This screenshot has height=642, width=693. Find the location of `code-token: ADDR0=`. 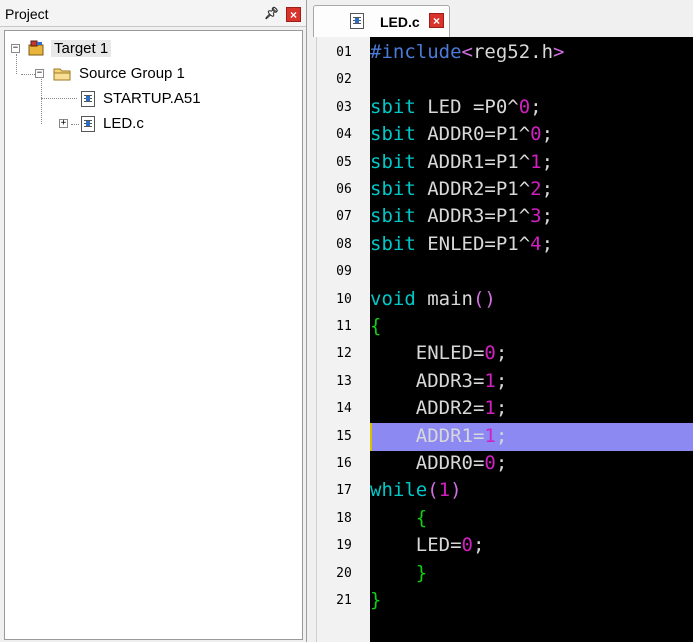

code-token: ADDR0= is located at coordinates (427, 463).